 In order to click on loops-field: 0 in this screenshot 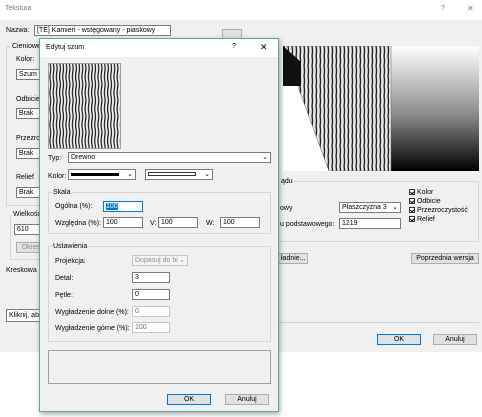, I will do `click(151, 294)`.